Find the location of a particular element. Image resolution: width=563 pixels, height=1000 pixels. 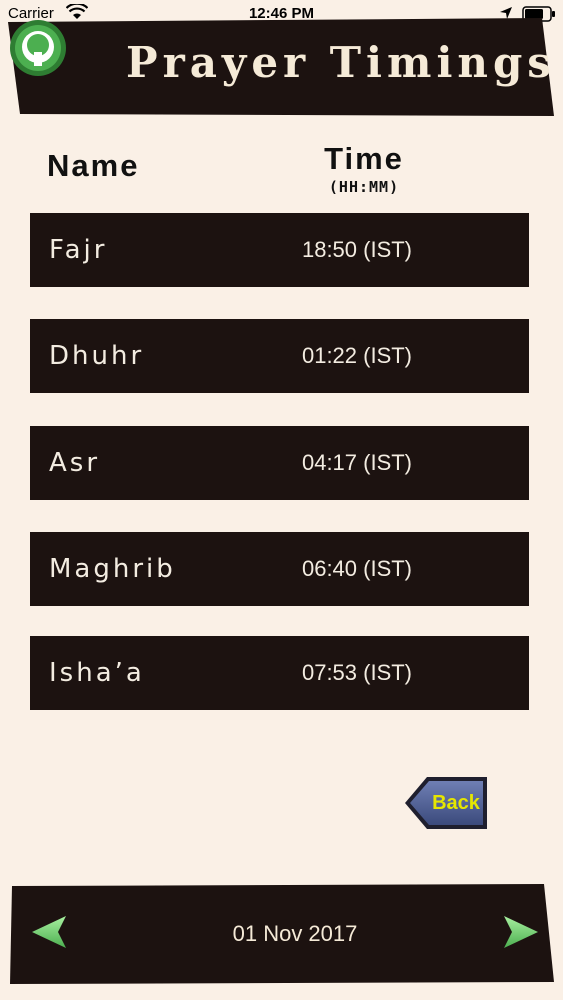

prayer-time: 07:53 (IST) is located at coordinates (357, 672).